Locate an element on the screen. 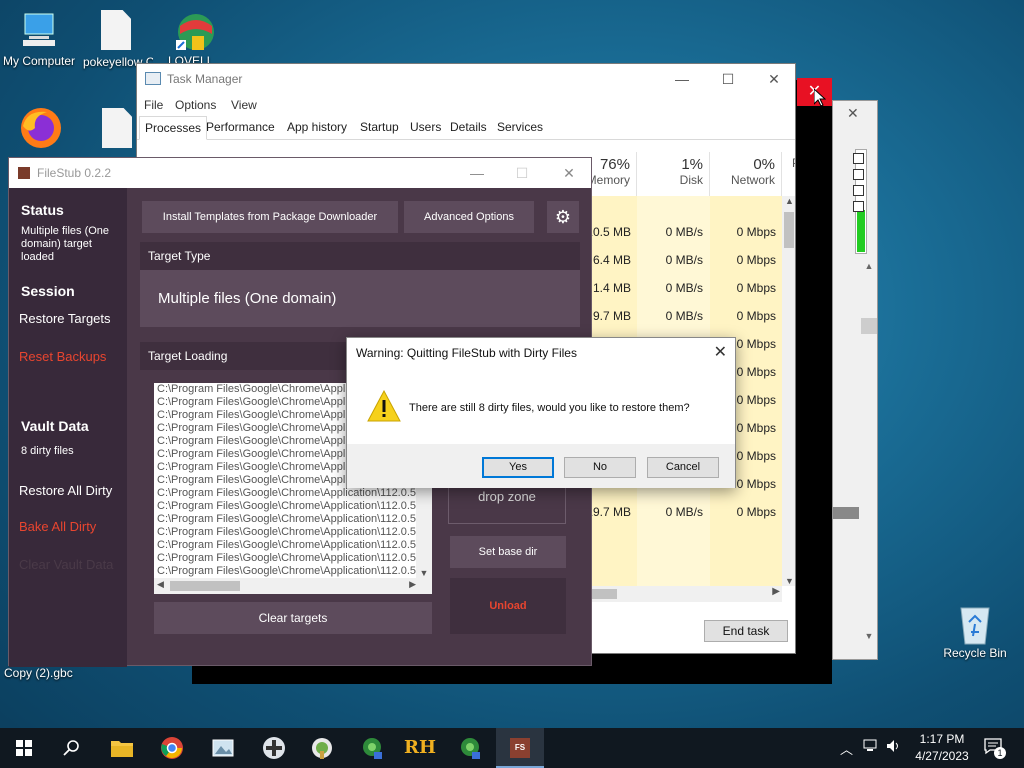  tab-details: Details is located at coordinates (468, 128).